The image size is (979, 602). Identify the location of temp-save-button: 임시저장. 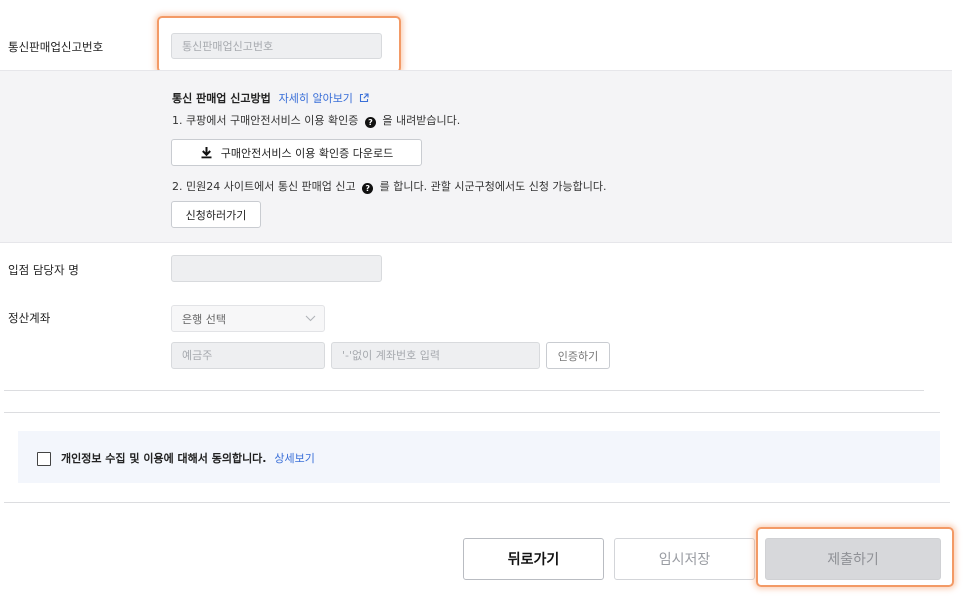
(684, 559).